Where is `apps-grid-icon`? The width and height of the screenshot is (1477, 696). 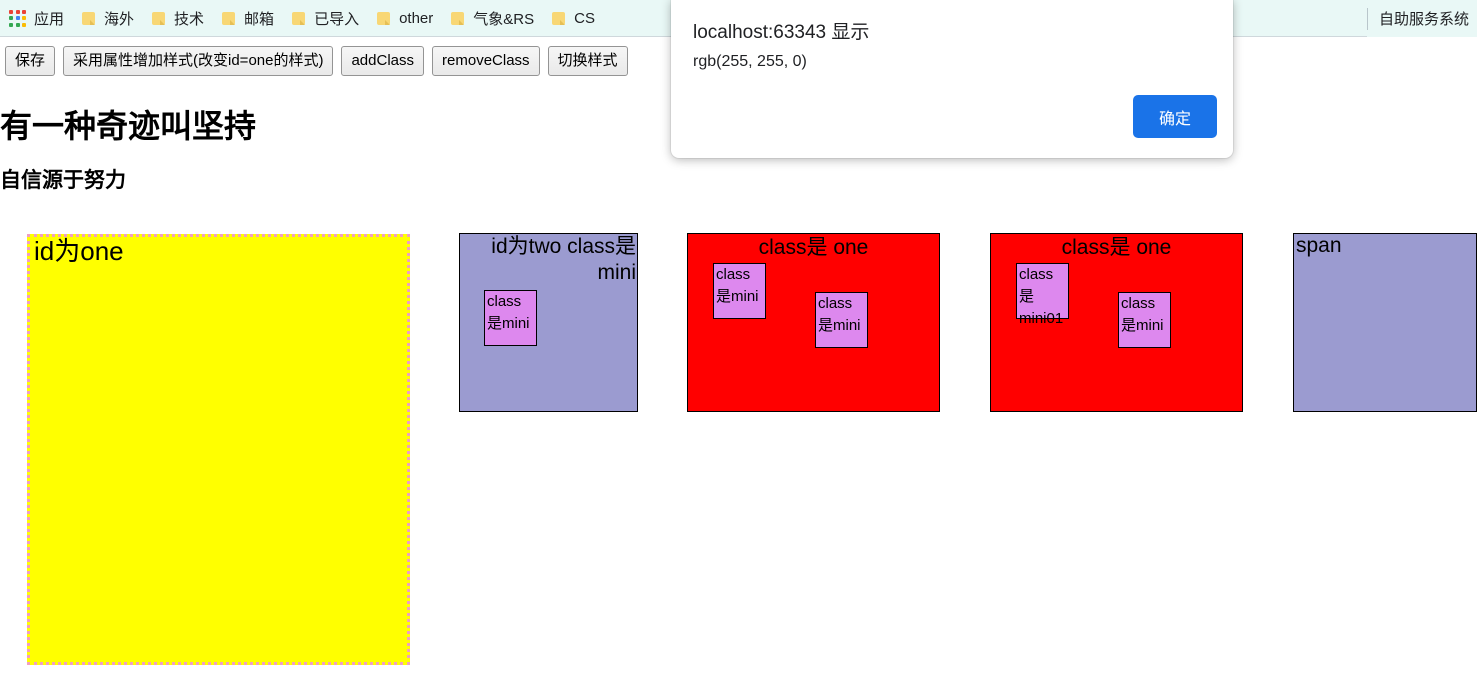
apps-grid-icon is located at coordinates (17, 18).